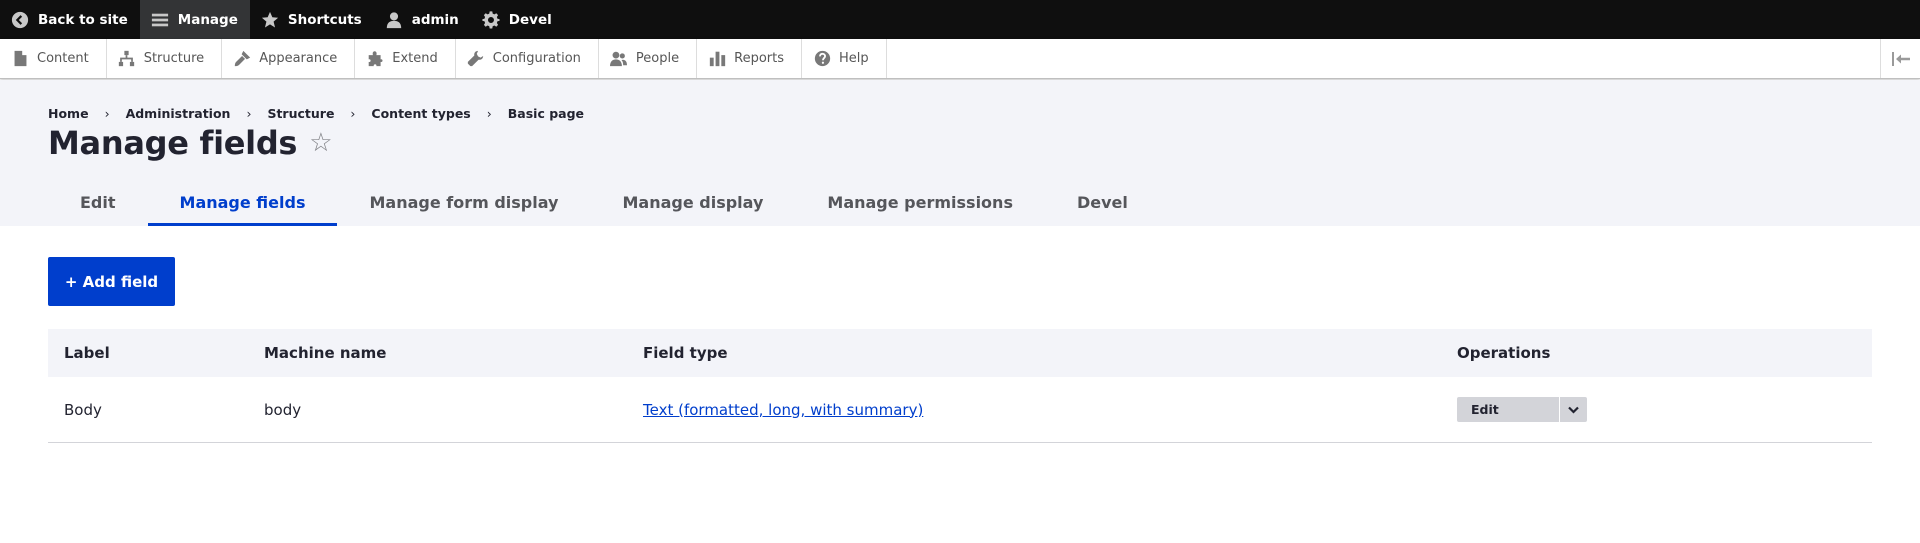 The width and height of the screenshot is (1920, 543). Describe the element at coordinates (242, 59) in the screenshot. I see `paintbrush-icon` at that location.